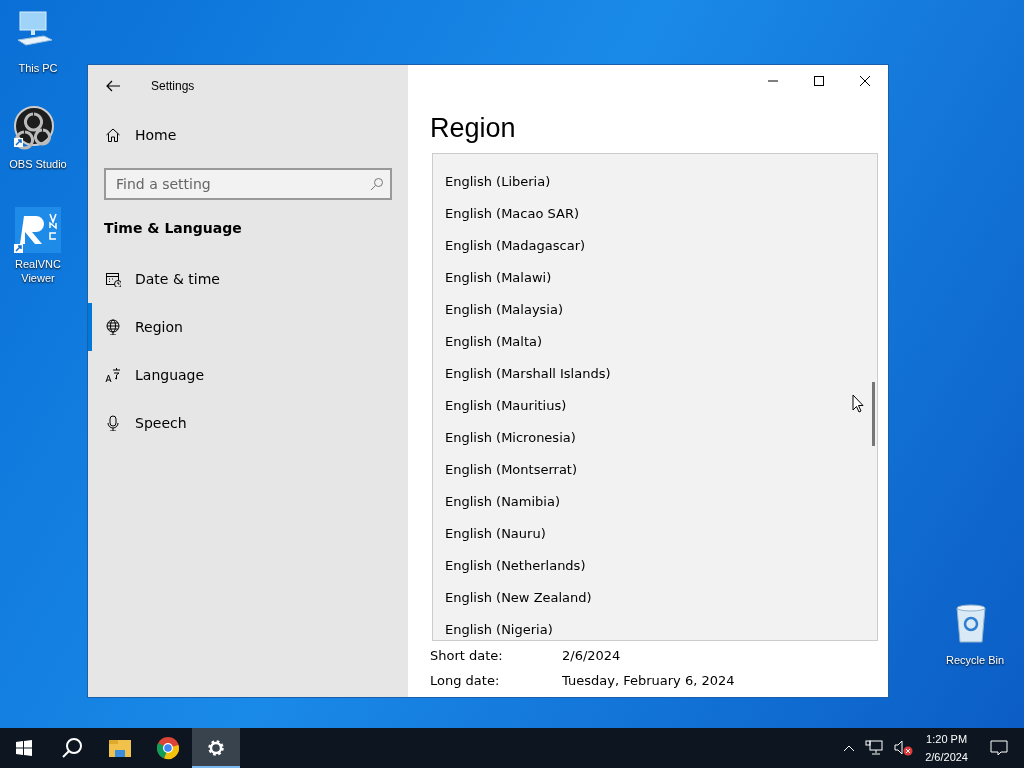 This screenshot has height=768, width=1024. Describe the element at coordinates (113, 423) in the screenshot. I see `microphone-icon` at that location.